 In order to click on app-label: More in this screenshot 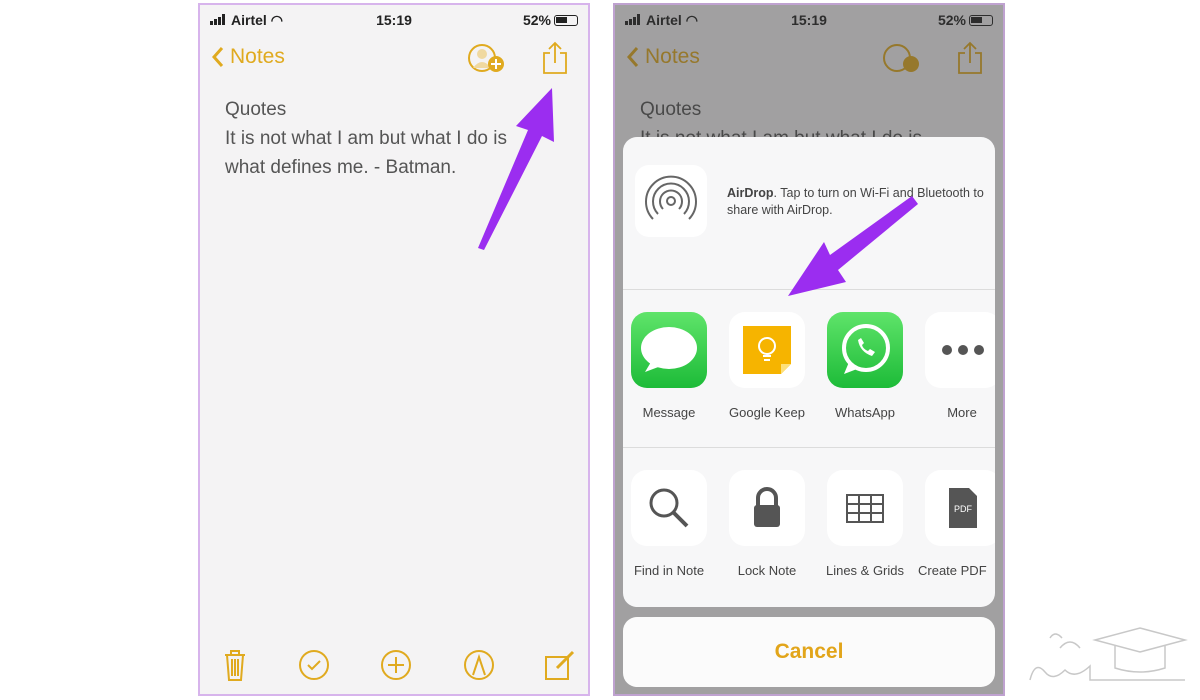, I will do `click(962, 412)`.